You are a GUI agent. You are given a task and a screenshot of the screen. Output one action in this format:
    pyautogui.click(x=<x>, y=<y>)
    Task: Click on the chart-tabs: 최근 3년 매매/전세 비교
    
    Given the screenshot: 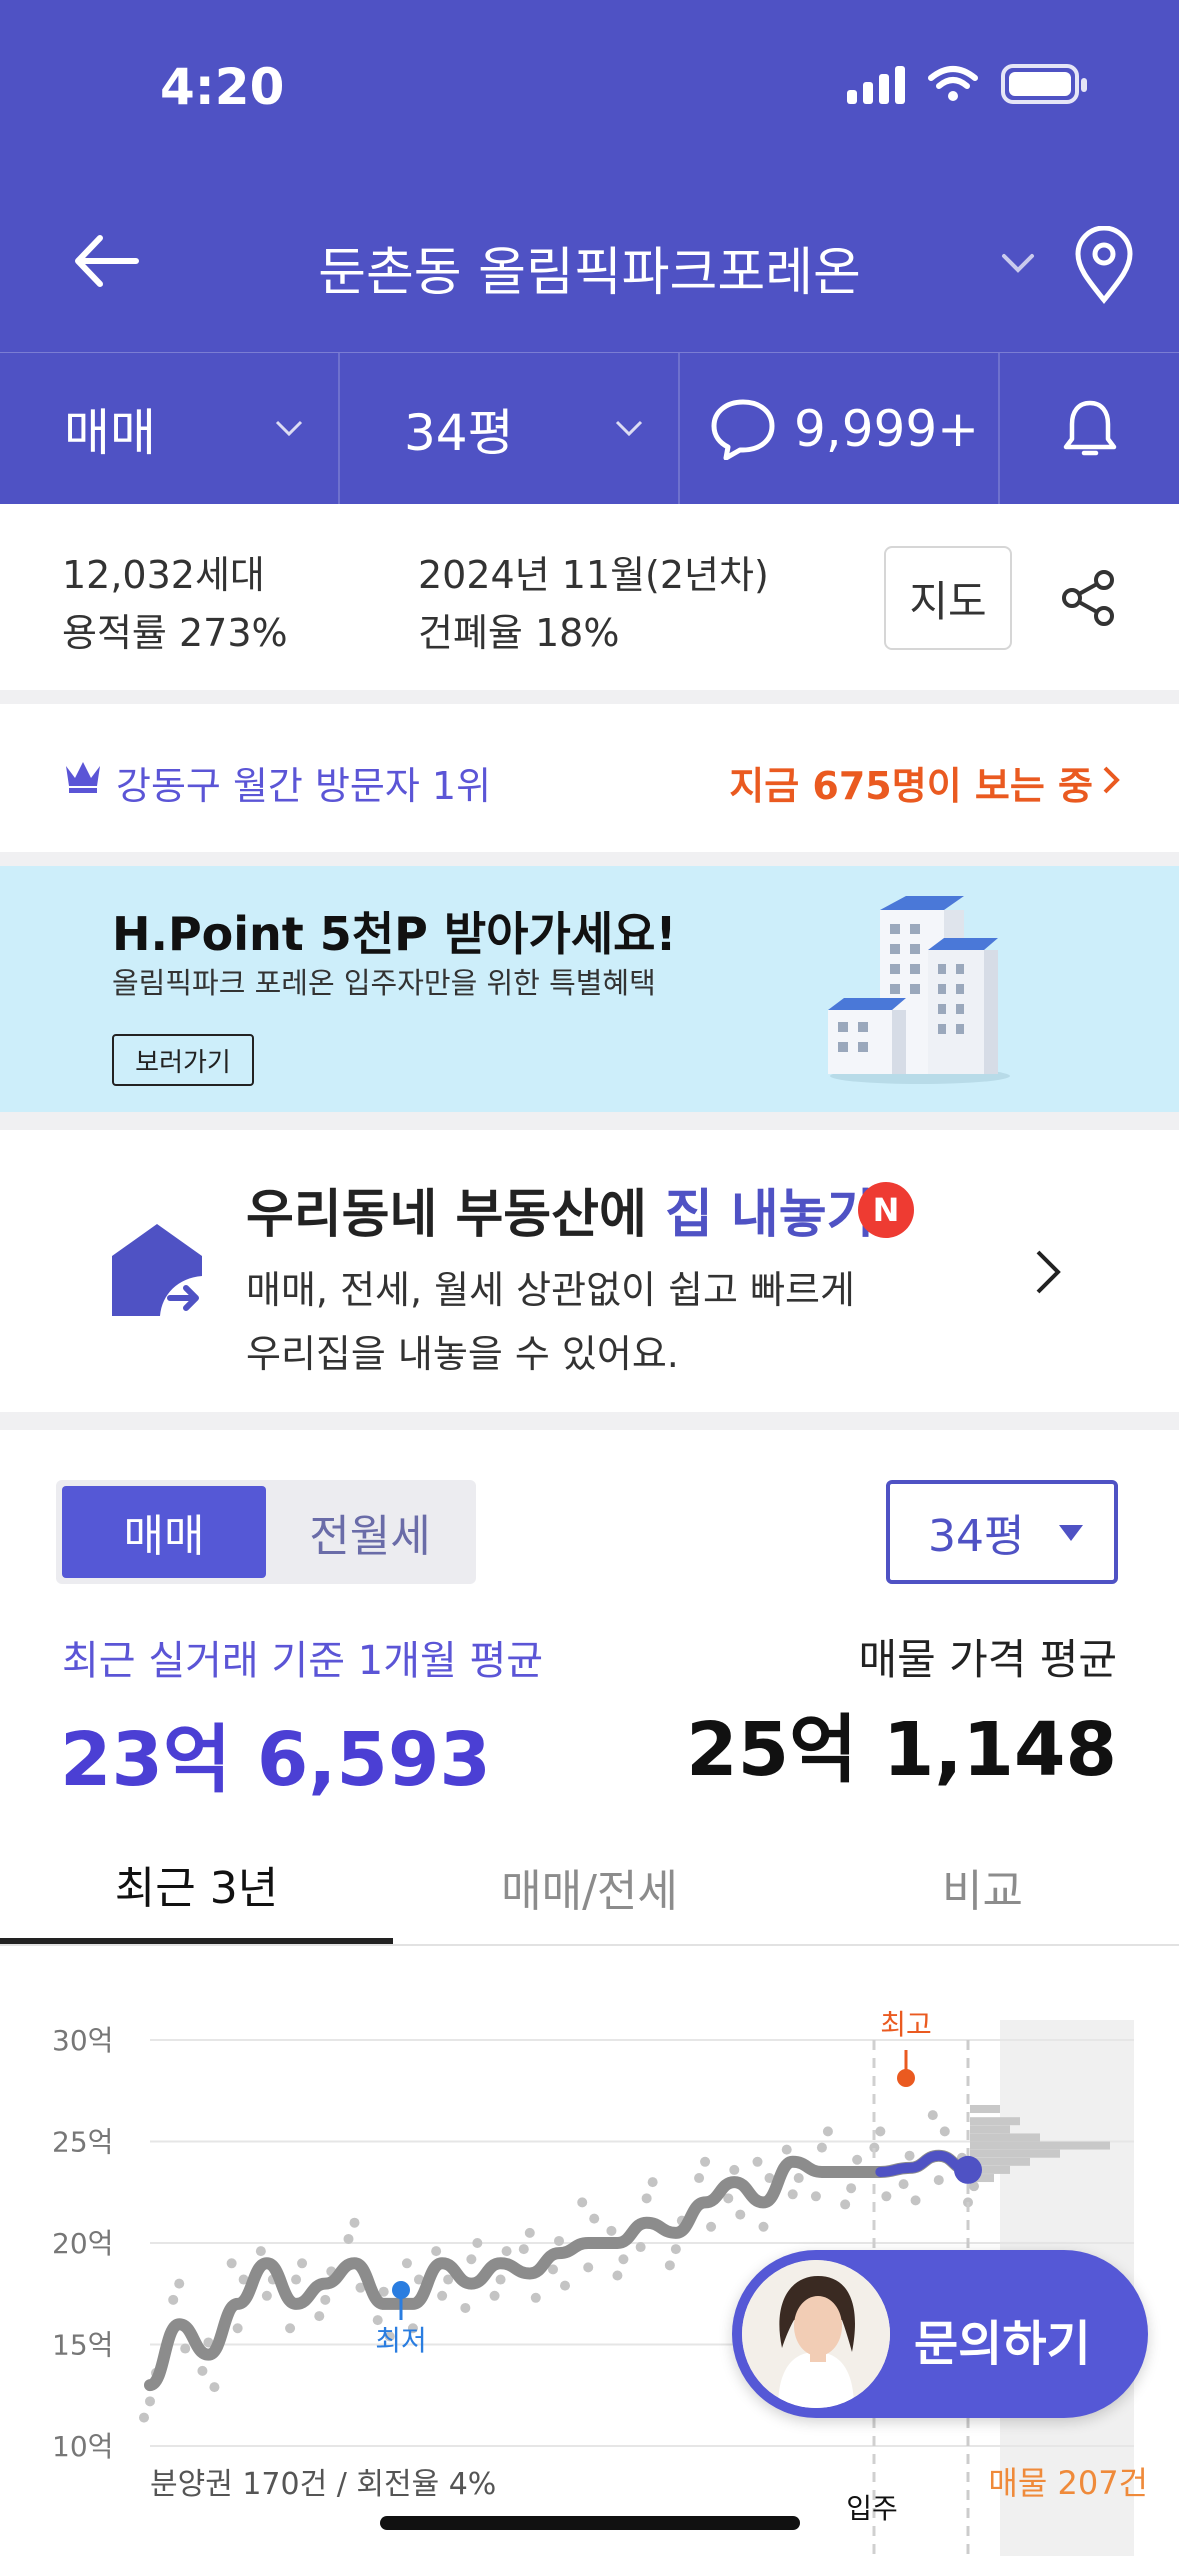 What is the action you would take?
    pyautogui.click(x=589, y=1888)
    